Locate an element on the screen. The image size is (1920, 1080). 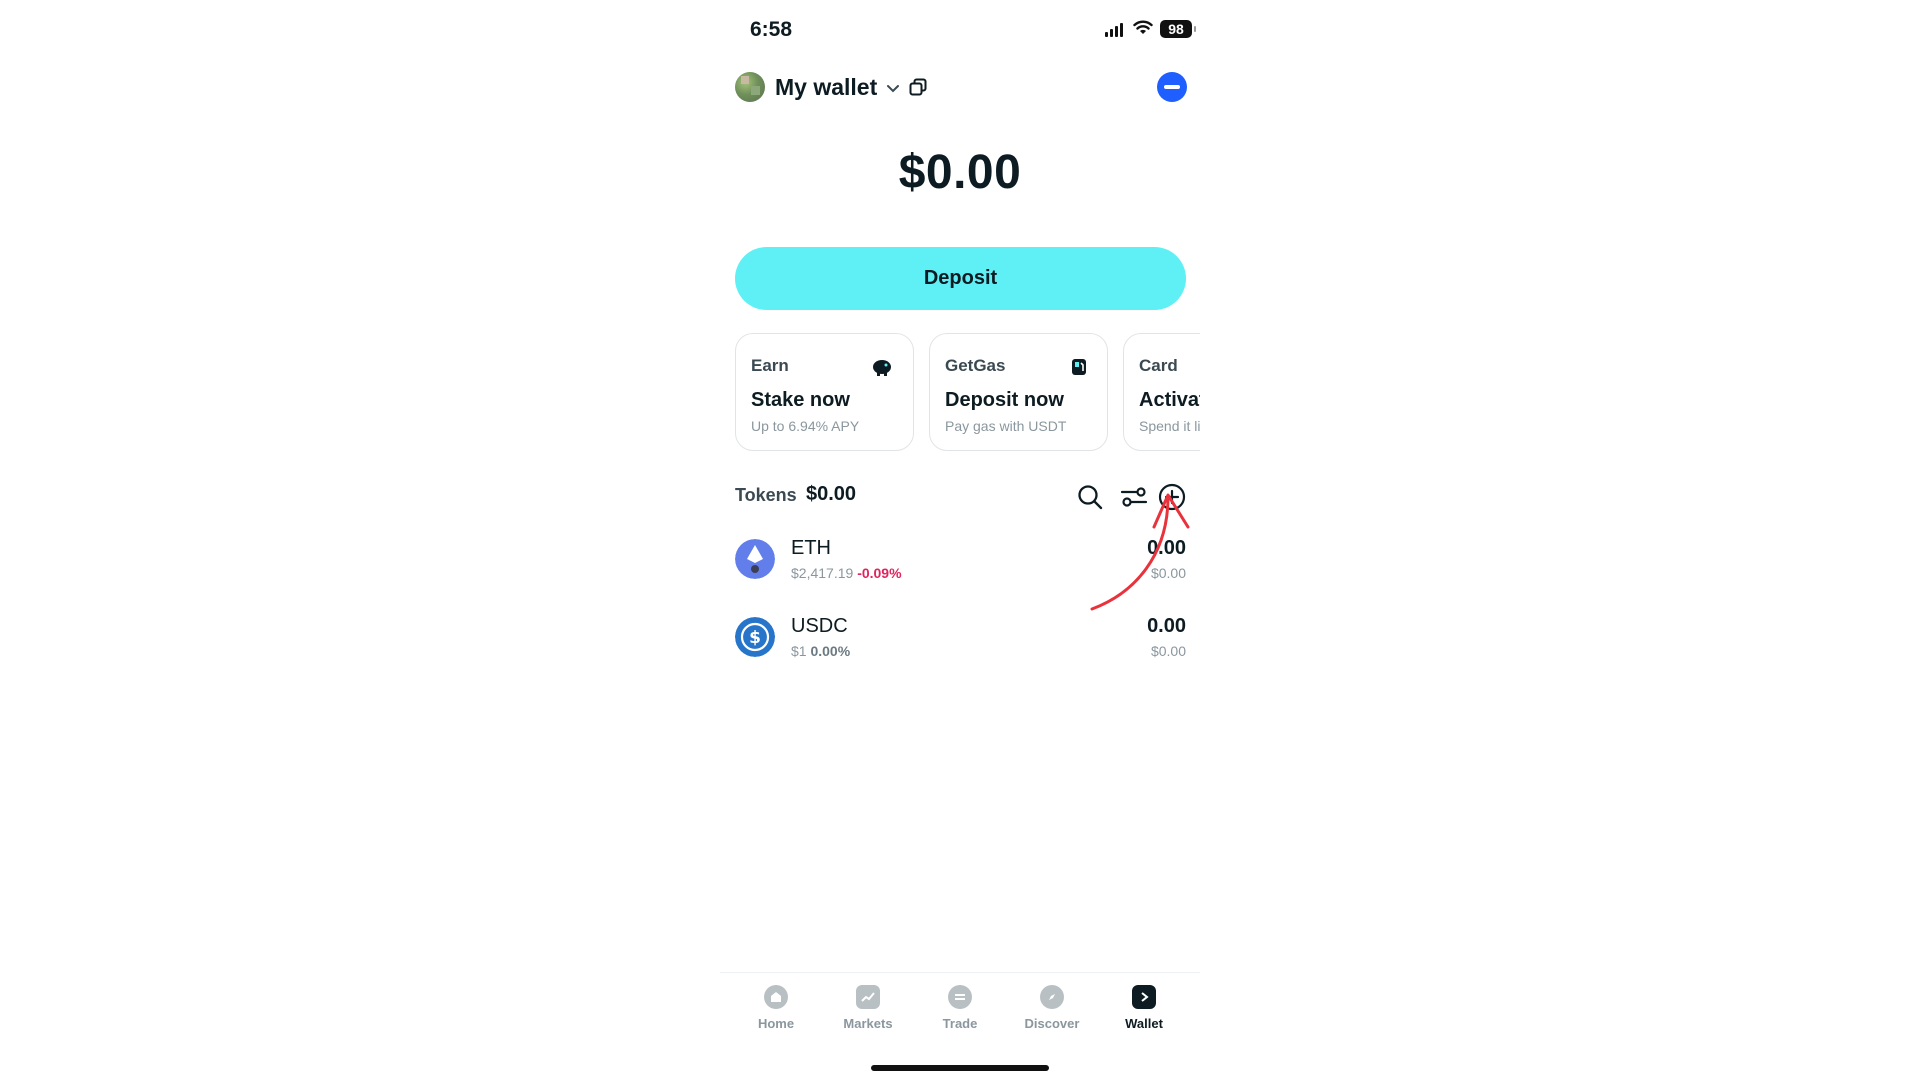
search-button is located at coordinates (1090, 497).